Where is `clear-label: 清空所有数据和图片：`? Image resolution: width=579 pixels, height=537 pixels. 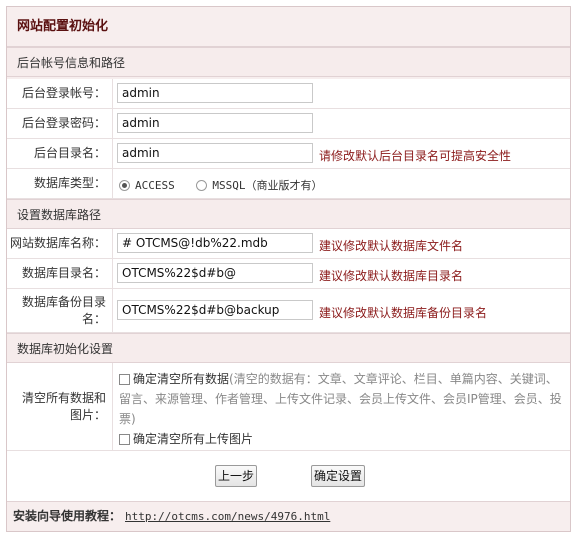
clear-label: 清空所有数据和图片： is located at coordinates (60, 406).